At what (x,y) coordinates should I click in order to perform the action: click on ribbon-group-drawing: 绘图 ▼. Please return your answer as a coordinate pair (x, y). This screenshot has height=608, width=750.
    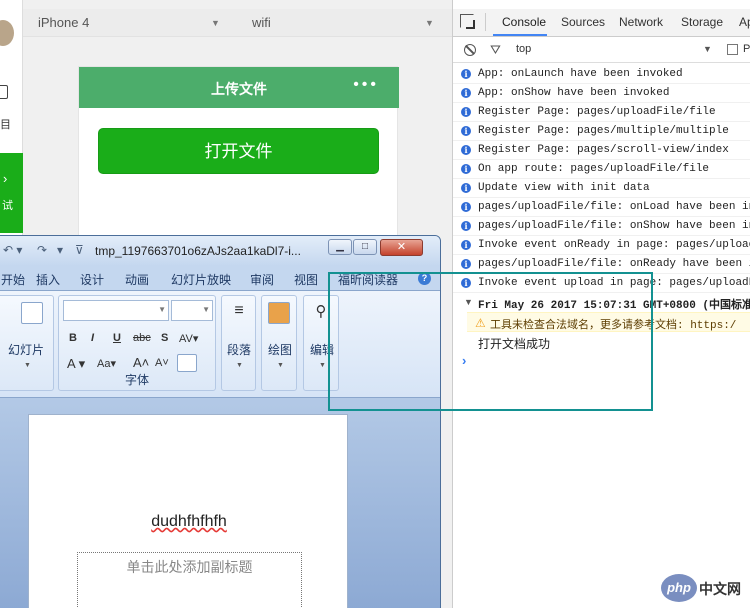
    Looking at the image, I should click on (279, 343).